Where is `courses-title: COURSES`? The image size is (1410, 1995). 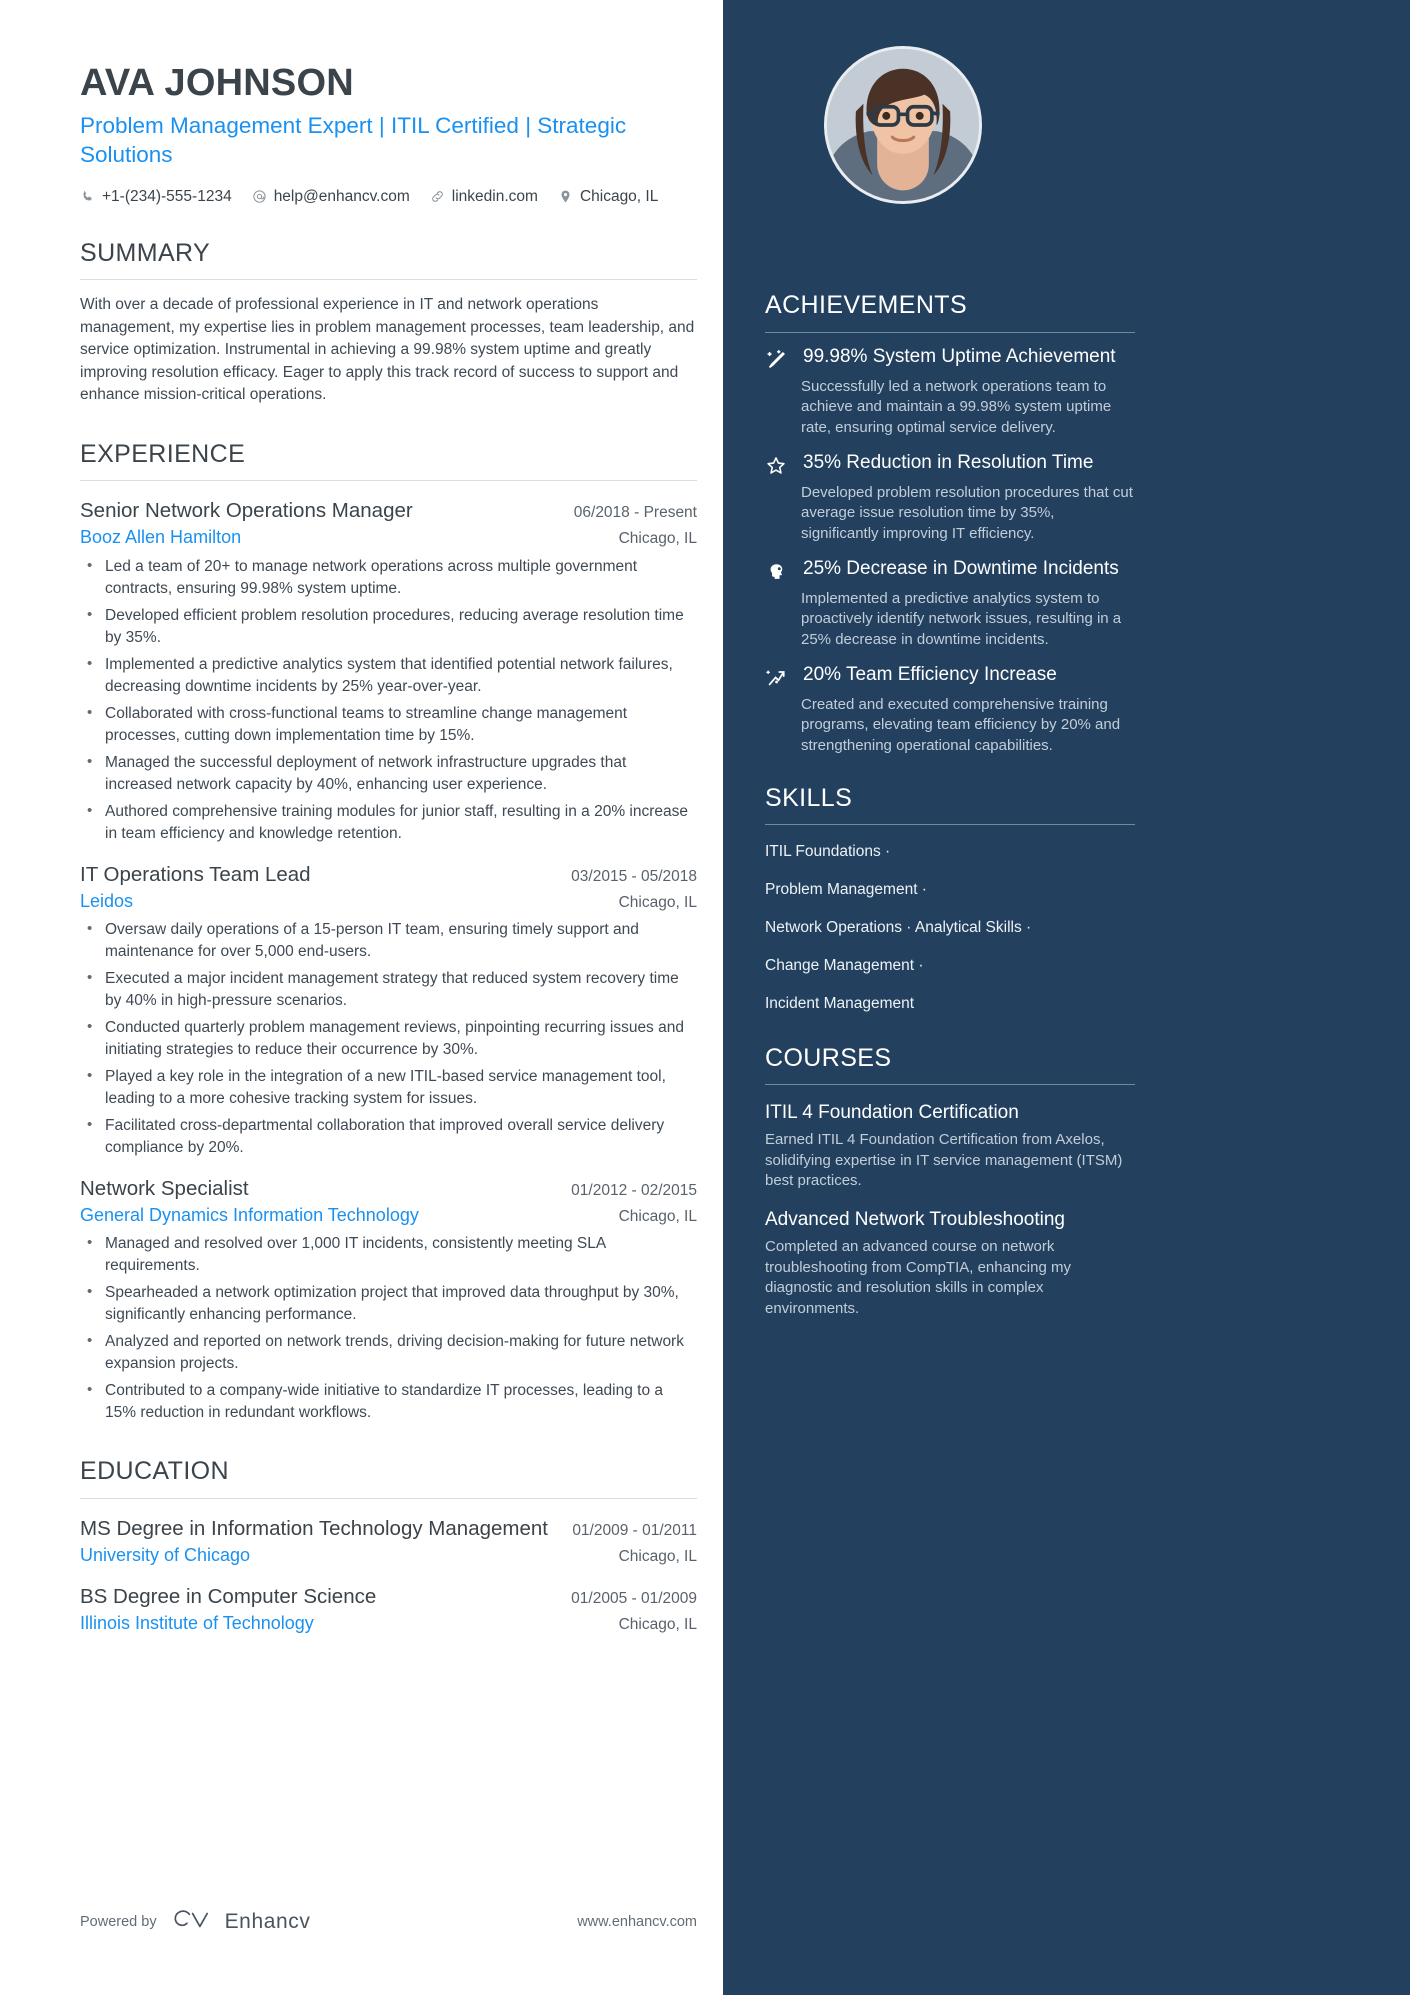 courses-title: COURSES is located at coordinates (828, 1057).